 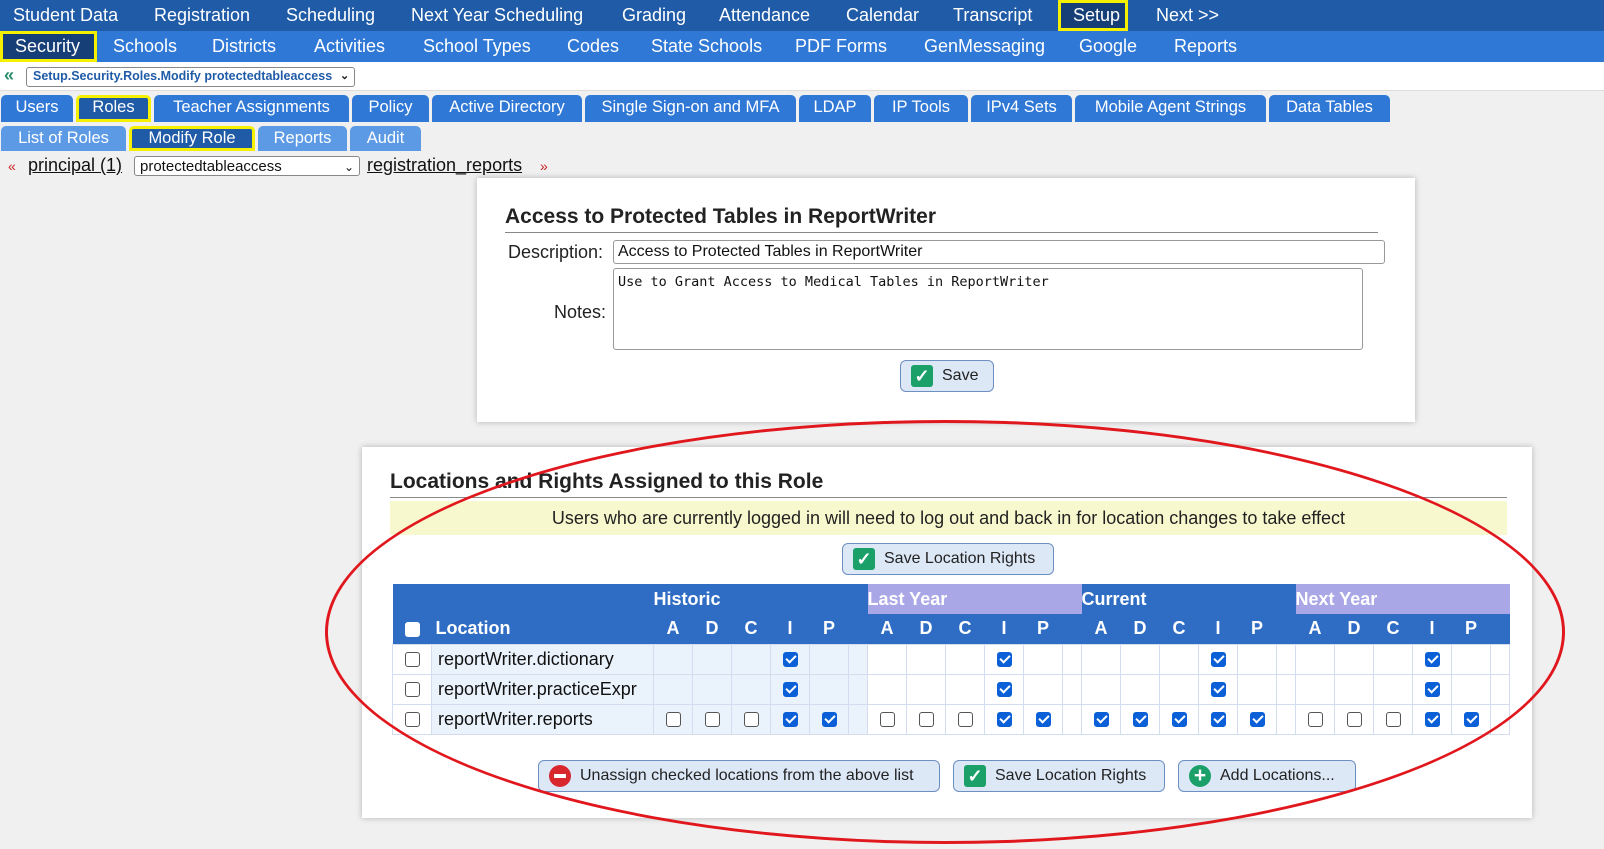 What do you see at coordinates (507, 108) in the screenshot?
I see `tab-active-directory: Active Directory` at bounding box center [507, 108].